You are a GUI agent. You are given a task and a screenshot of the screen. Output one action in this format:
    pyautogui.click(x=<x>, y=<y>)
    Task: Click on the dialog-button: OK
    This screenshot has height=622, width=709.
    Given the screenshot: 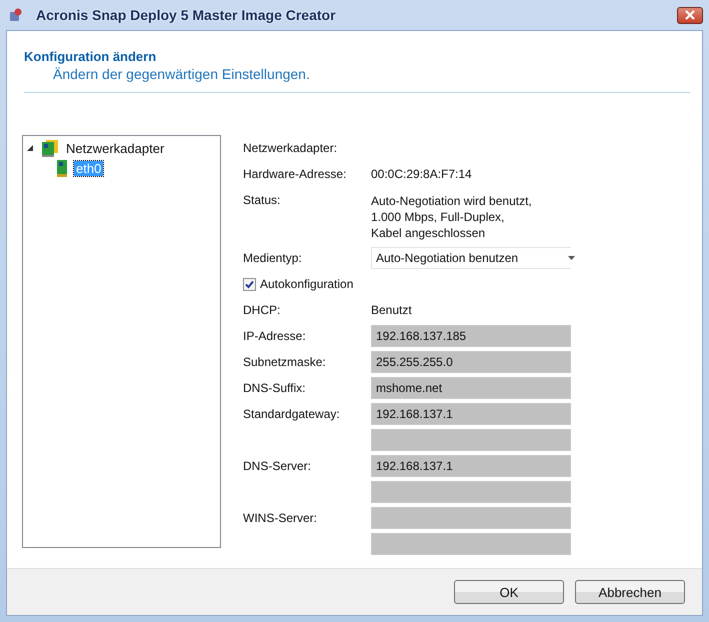 What is the action you would take?
    pyautogui.click(x=509, y=592)
    